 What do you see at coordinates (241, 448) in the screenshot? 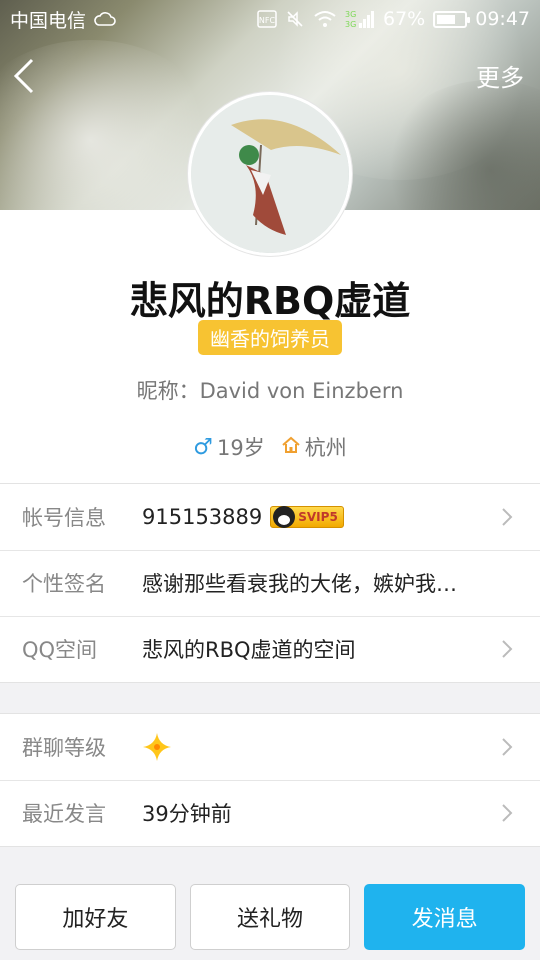
I see `age: 19岁` at bounding box center [241, 448].